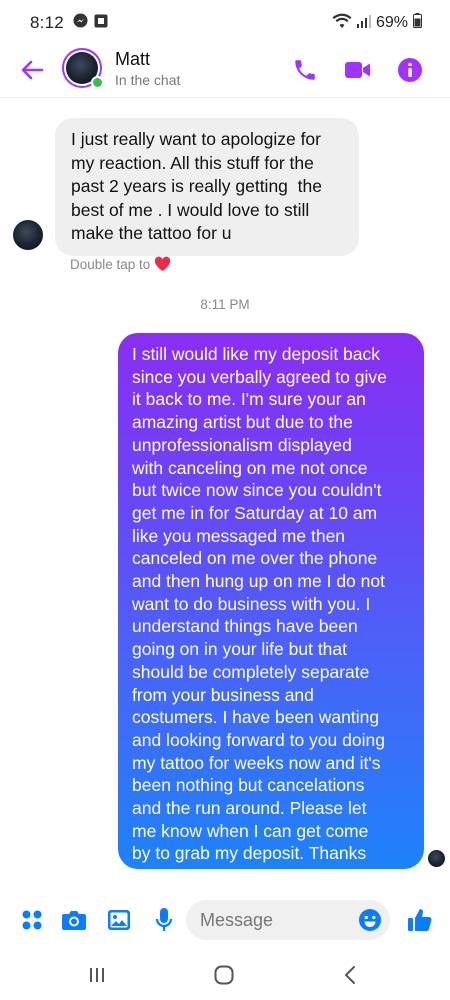 This screenshot has height=1000, width=450. I want to click on battery-percent: 69%, so click(391, 22).